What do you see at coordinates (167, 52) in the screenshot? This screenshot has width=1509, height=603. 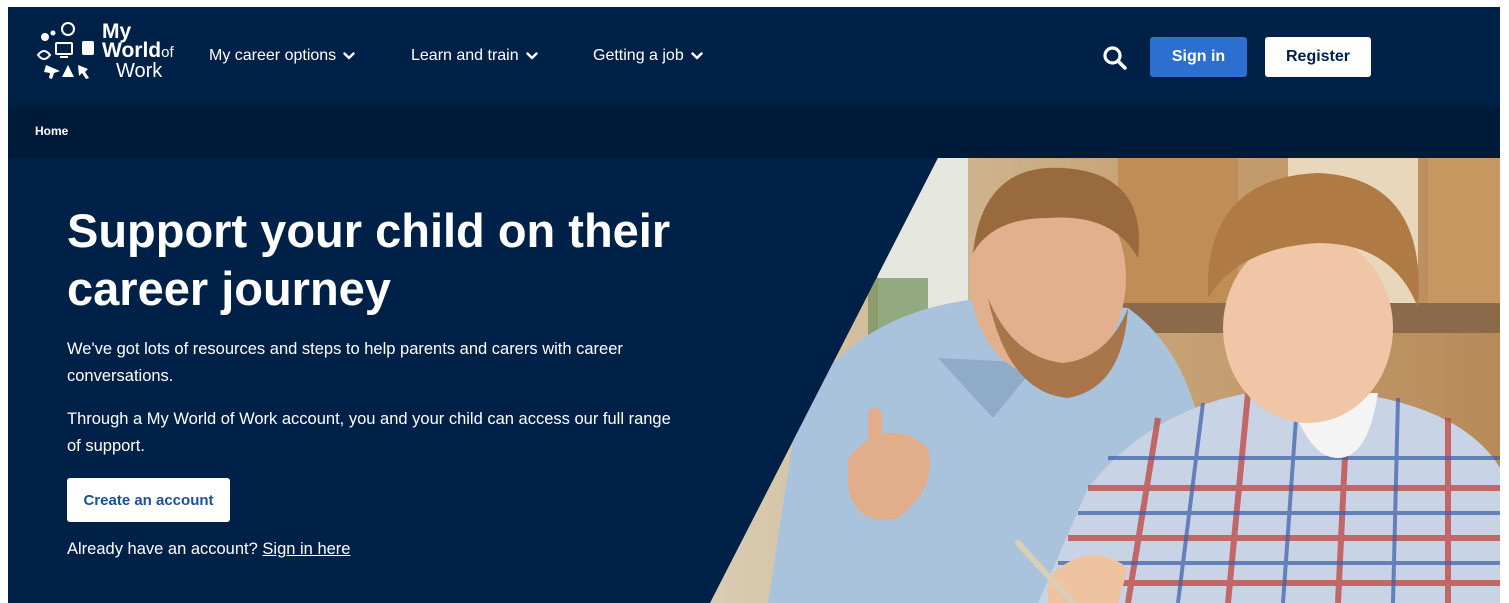 I see `logo-line-of: of` at bounding box center [167, 52].